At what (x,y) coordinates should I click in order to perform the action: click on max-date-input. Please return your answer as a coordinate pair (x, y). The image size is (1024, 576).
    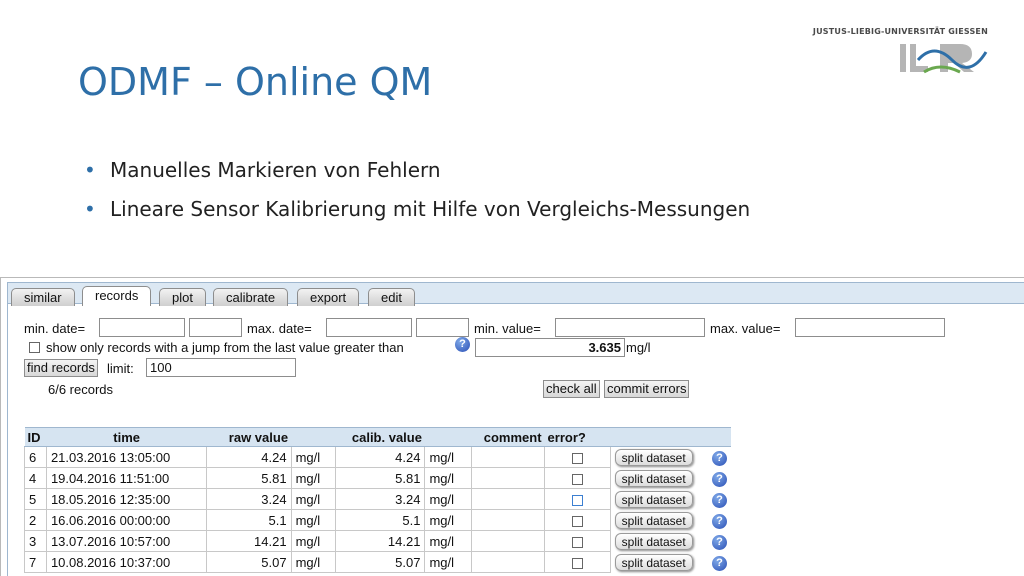
    Looking at the image, I should click on (369, 327).